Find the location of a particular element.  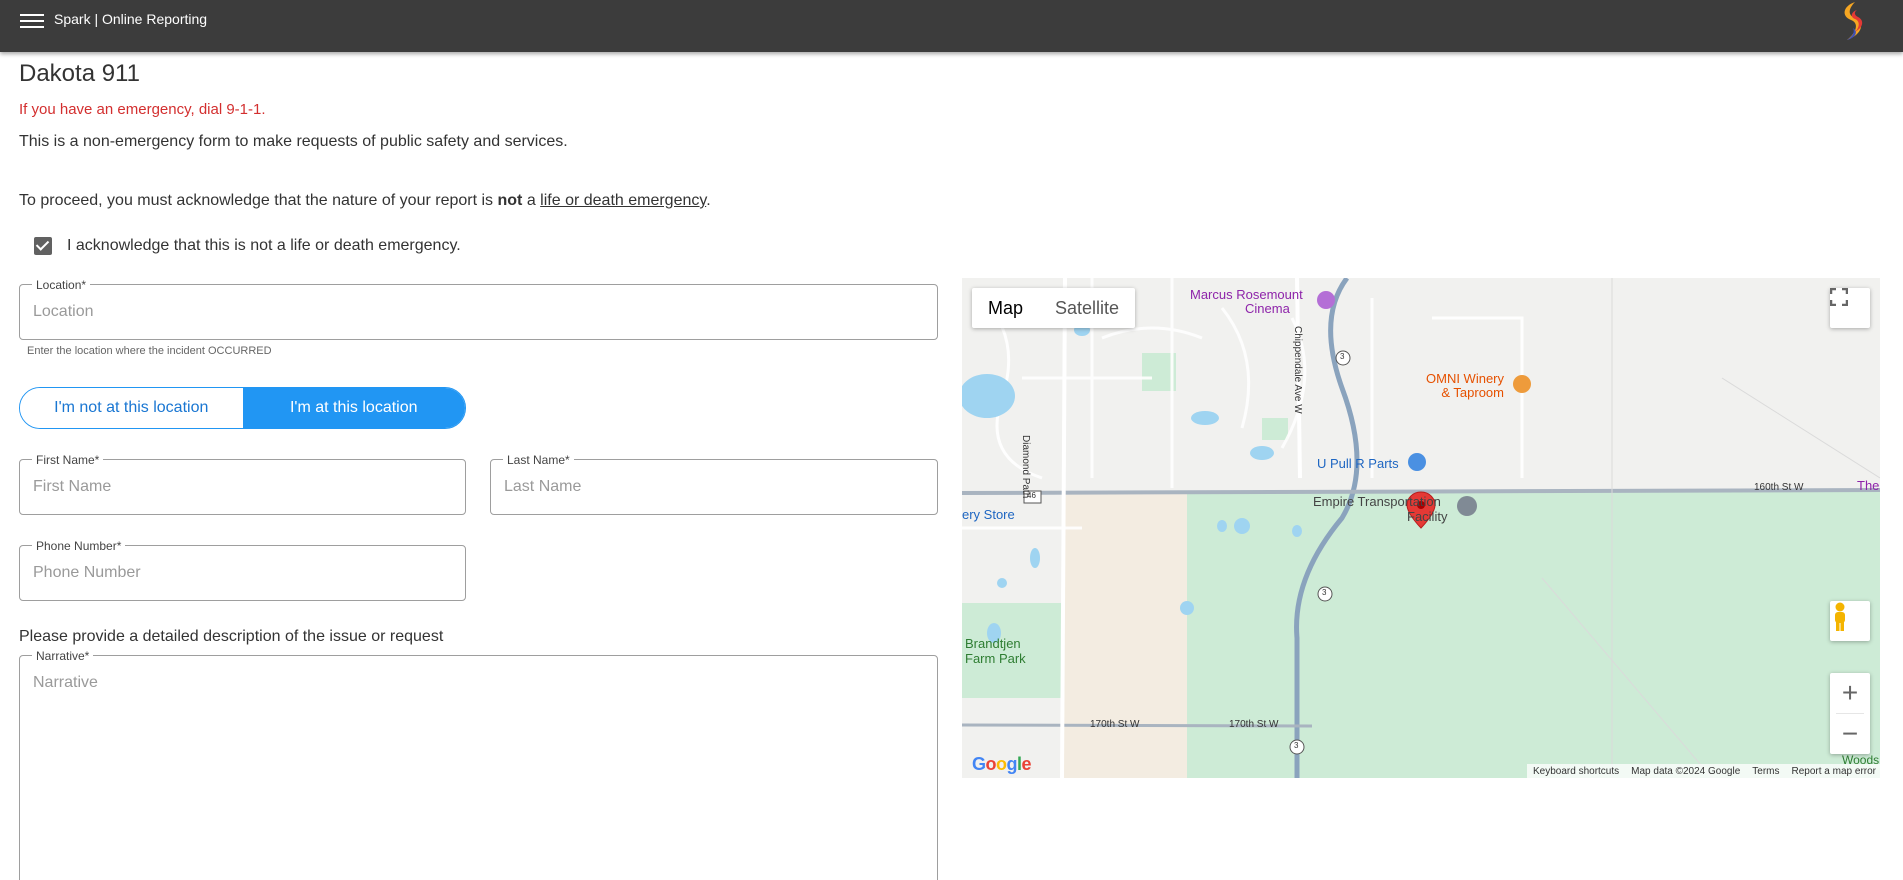

route-3-shield-mid: 3 is located at coordinates (1324, 592).